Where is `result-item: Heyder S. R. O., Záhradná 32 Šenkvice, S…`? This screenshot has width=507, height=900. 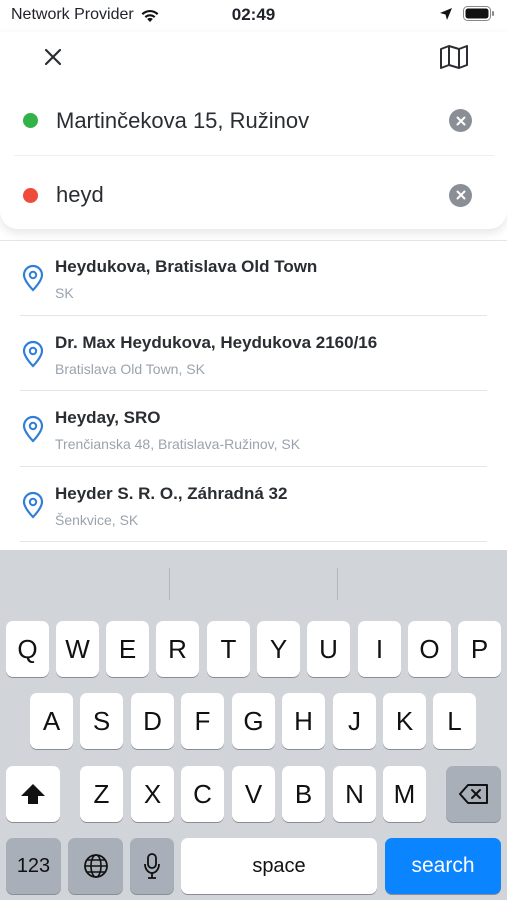 result-item: Heyder S. R. O., Záhradná 32 Šenkvice, S… is located at coordinates (253, 504).